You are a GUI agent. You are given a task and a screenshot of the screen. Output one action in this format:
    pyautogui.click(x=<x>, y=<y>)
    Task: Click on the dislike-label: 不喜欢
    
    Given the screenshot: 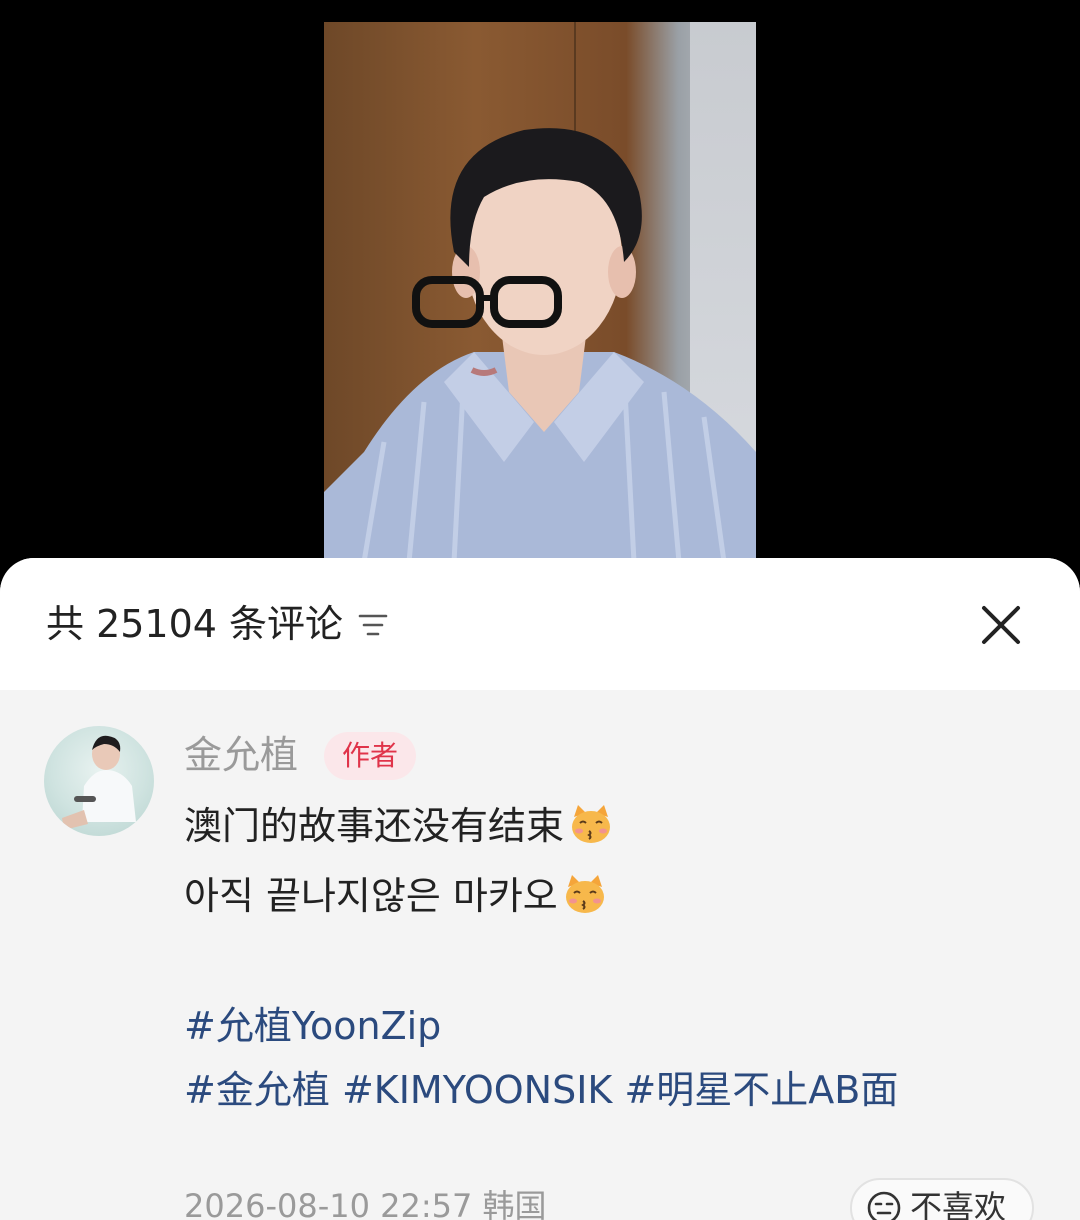 What is the action you would take?
    pyautogui.click(x=958, y=1204)
    